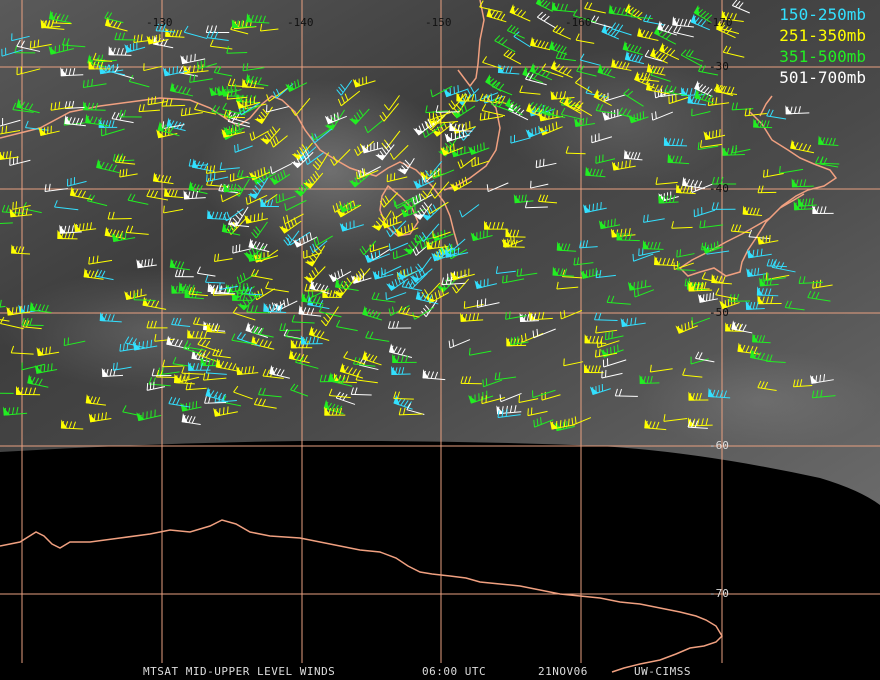 The width and height of the screenshot is (880, 680). I want to click on product-date: 21NOV06, so click(563, 671).